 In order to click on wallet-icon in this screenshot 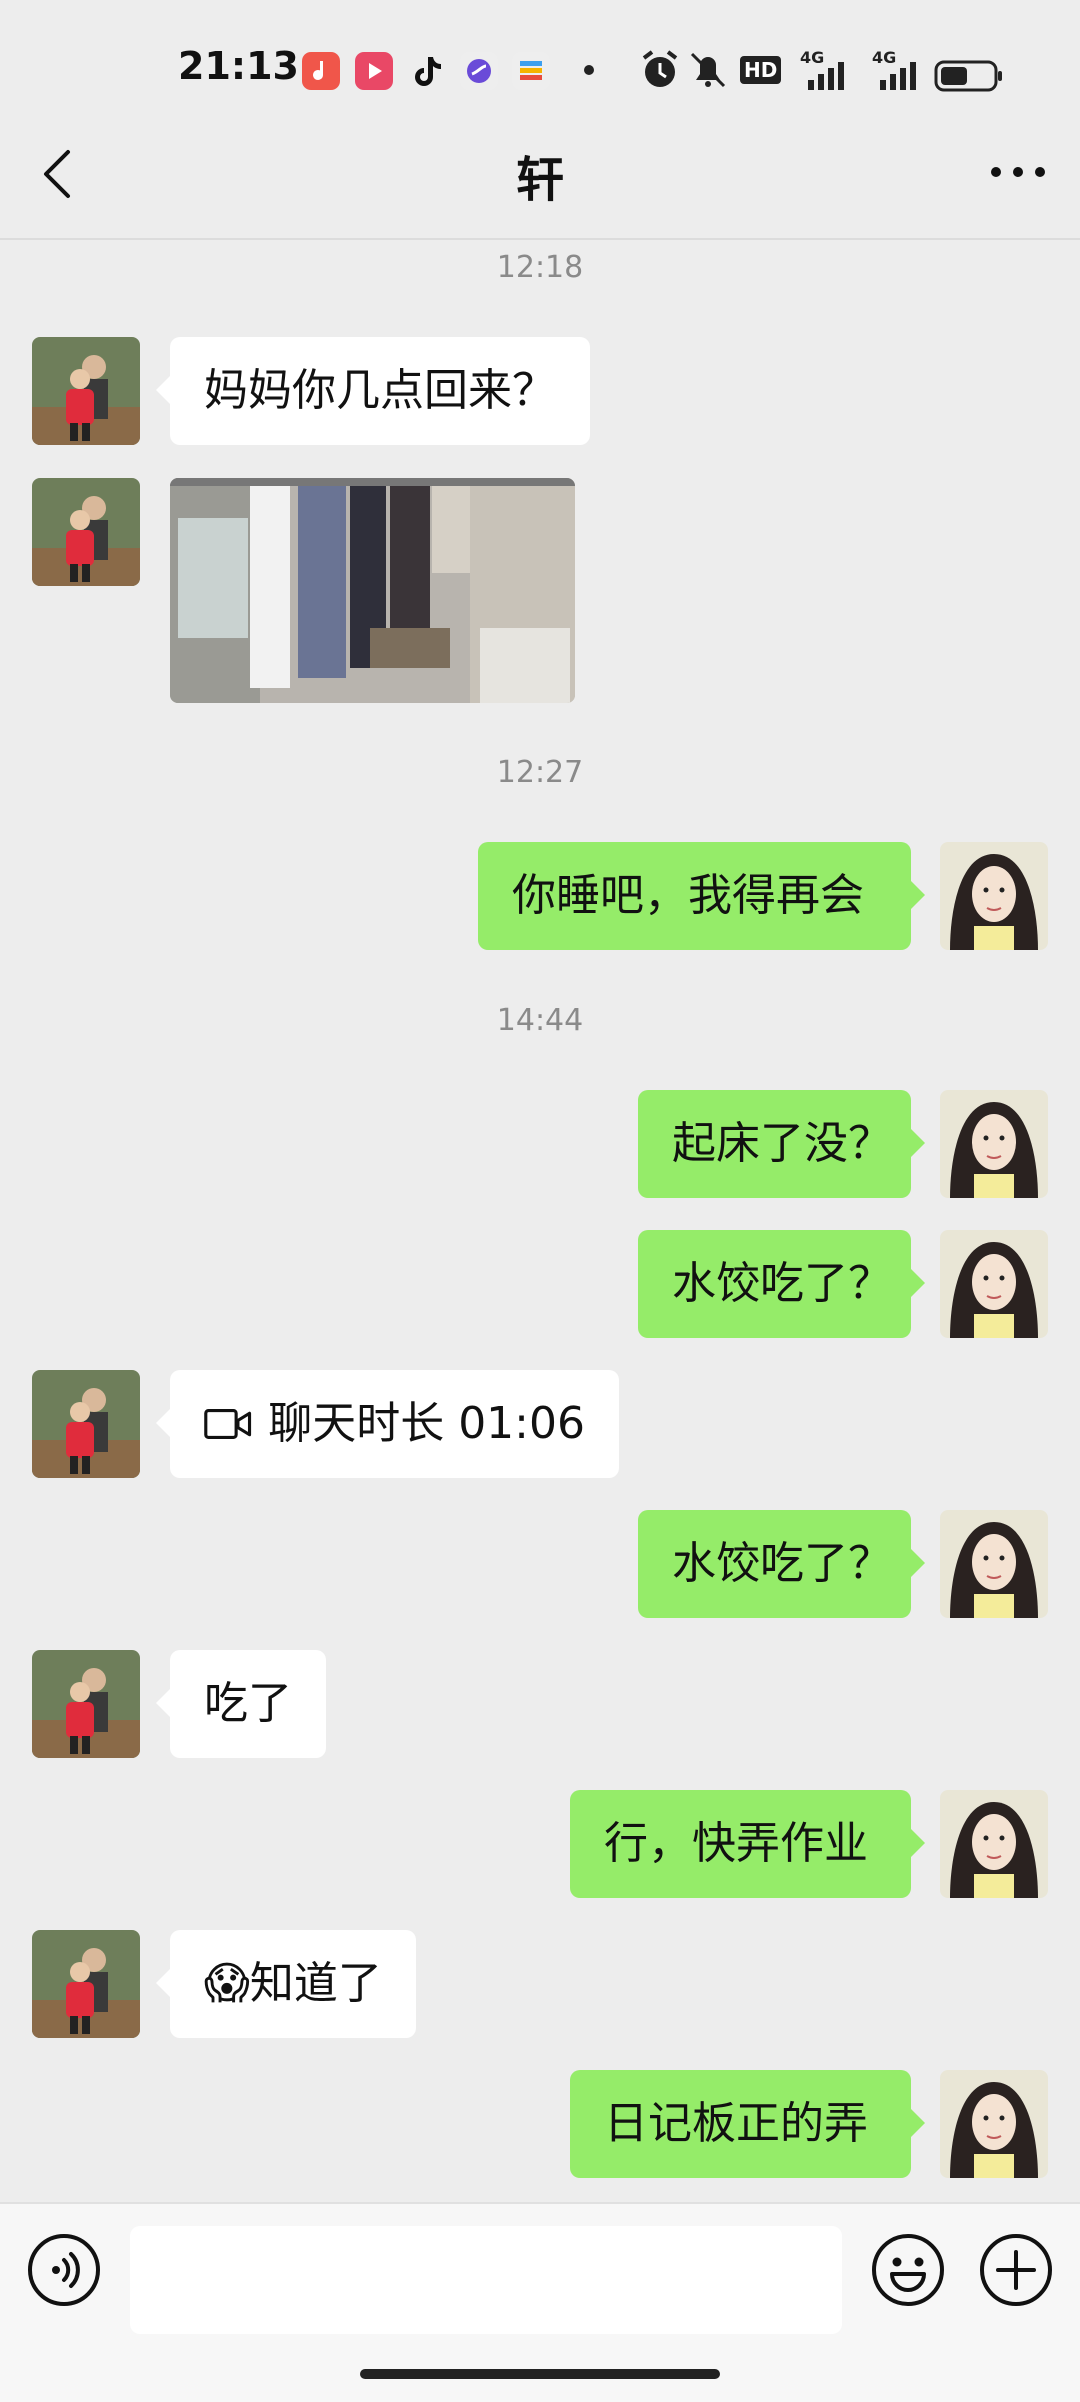, I will do `click(531, 71)`.